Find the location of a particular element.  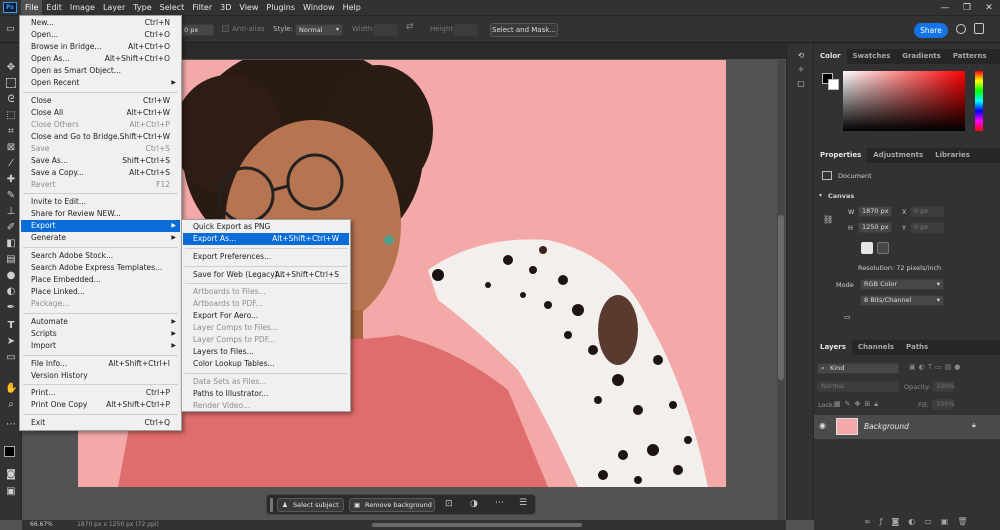

menu-item-version-history: Version History is located at coordinates (100, 376).